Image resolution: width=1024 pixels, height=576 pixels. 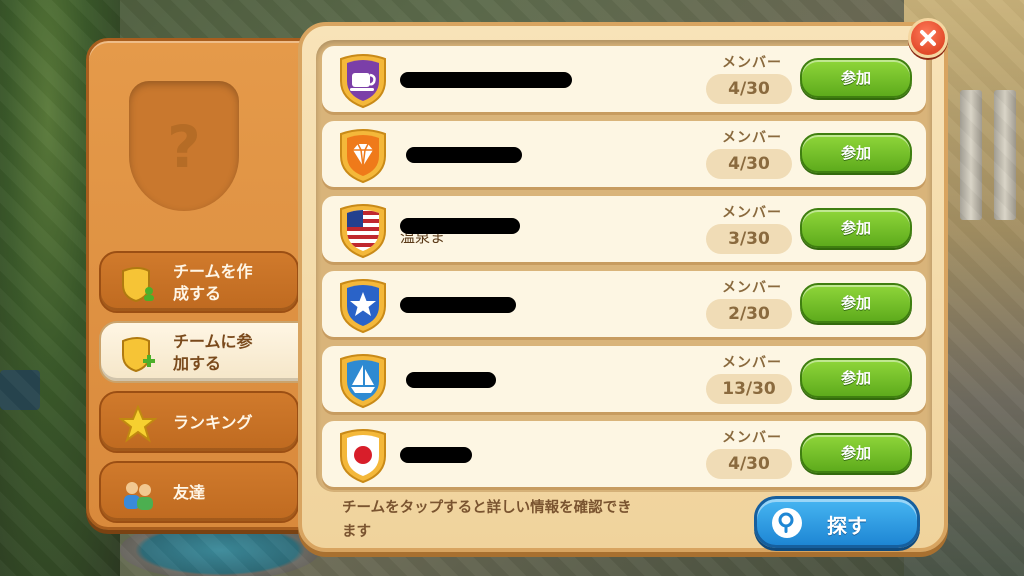 I want to click on menu-ranking: ランキング, so click(x=199, y=422).